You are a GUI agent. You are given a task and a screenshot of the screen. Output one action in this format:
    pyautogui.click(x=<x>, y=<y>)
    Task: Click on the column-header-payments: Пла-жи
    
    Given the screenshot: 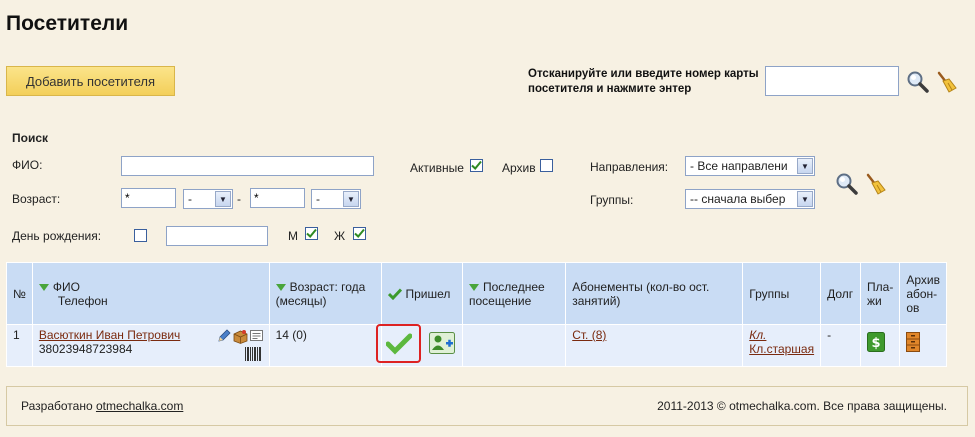 What is the action you would take?
    pyautogui.click(x=880, y=293)
    